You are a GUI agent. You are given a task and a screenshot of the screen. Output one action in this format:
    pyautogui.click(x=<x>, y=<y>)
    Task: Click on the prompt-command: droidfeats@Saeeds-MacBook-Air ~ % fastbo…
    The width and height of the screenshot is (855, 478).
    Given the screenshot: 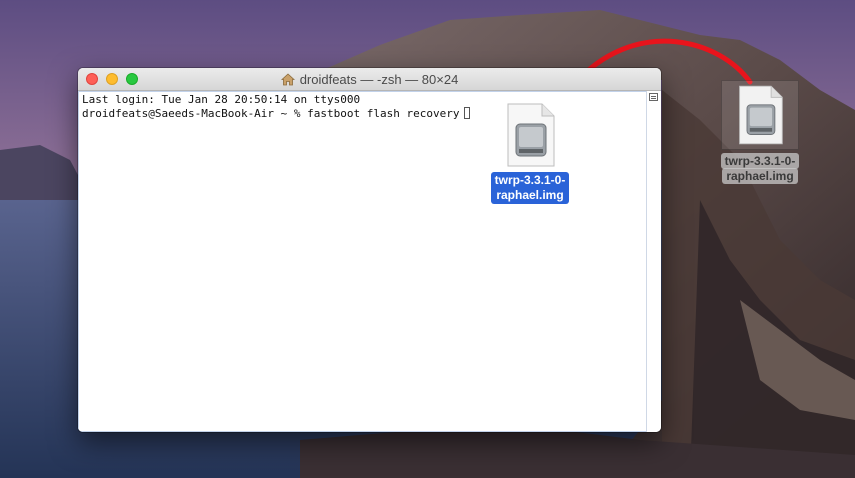 What is the action you would take?
    pyautogui.click(x=271, y=113)
    